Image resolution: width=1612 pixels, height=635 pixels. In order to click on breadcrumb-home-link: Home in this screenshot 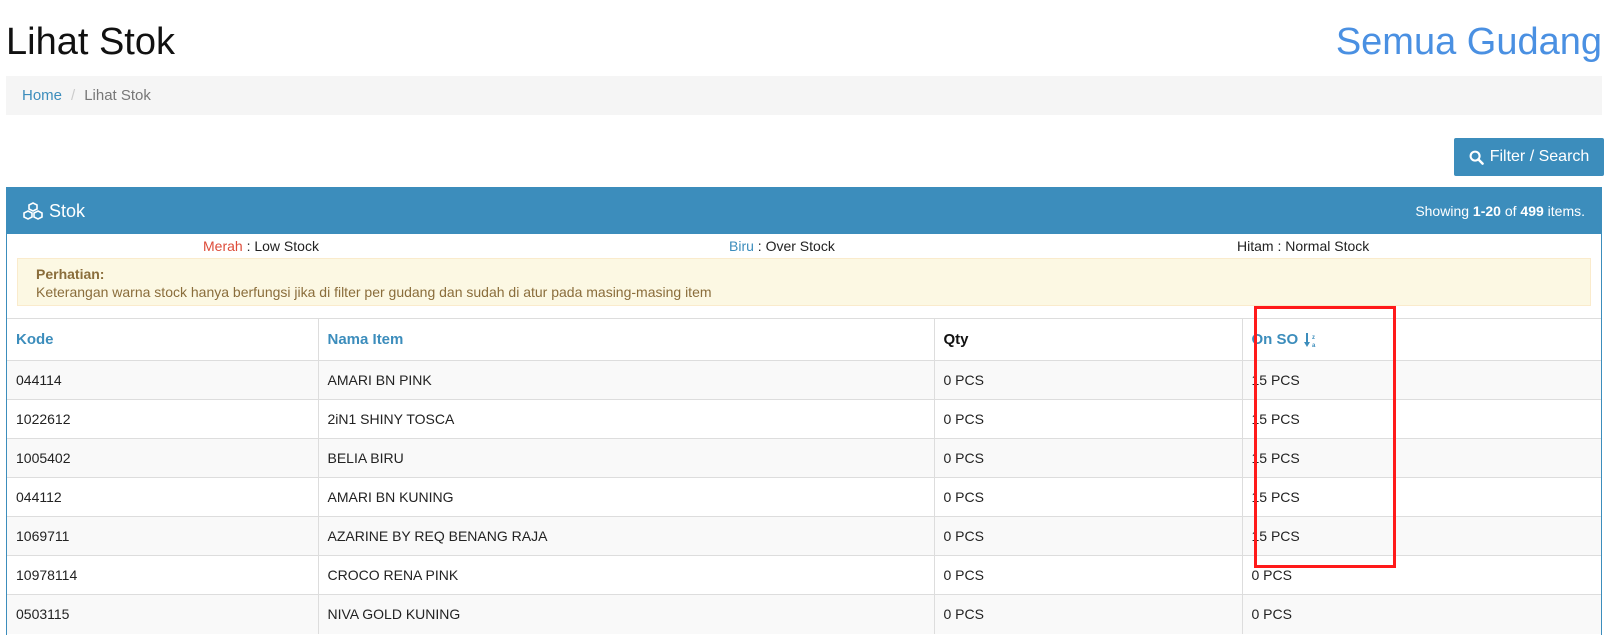, I will do `click(42, 95)`.